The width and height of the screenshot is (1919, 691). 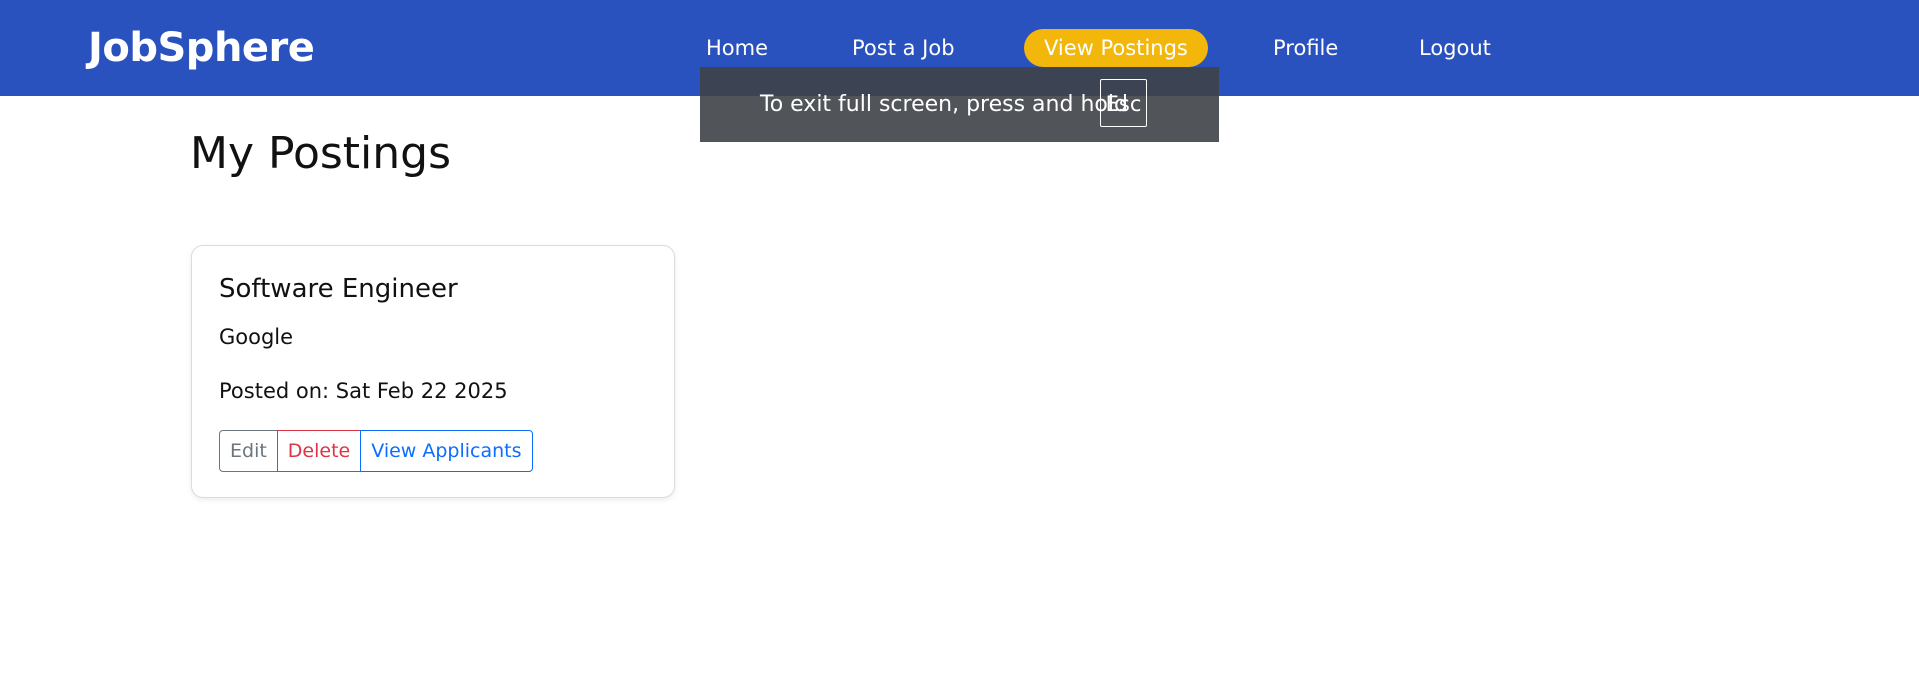 I want to click on nav-logout: Logout, so click(x=1455, y=48).